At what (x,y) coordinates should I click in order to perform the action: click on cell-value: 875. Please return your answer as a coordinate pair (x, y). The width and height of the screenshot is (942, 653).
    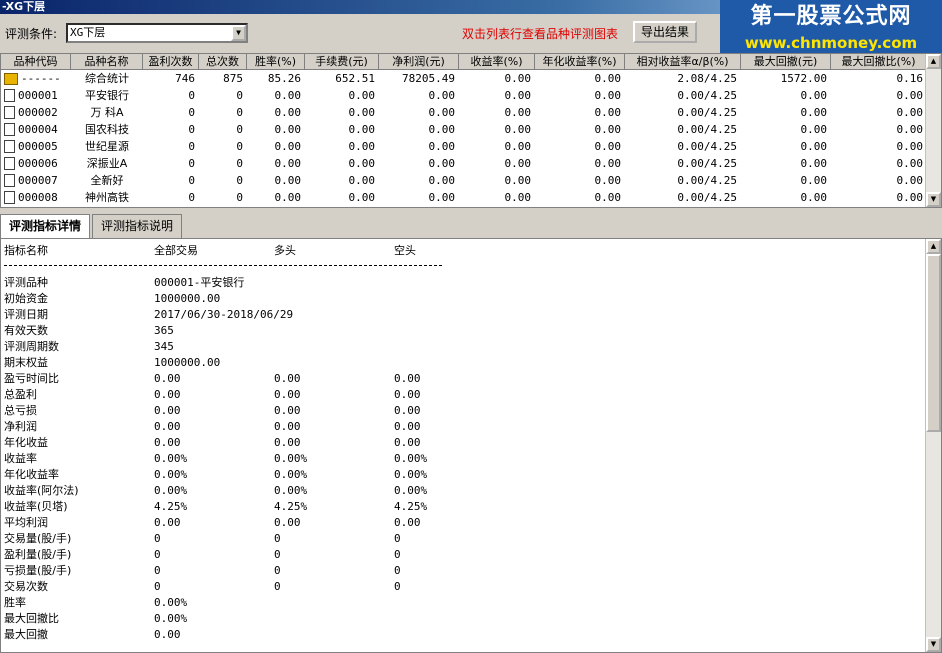
    Looking at the image, I should click on (233, 78).